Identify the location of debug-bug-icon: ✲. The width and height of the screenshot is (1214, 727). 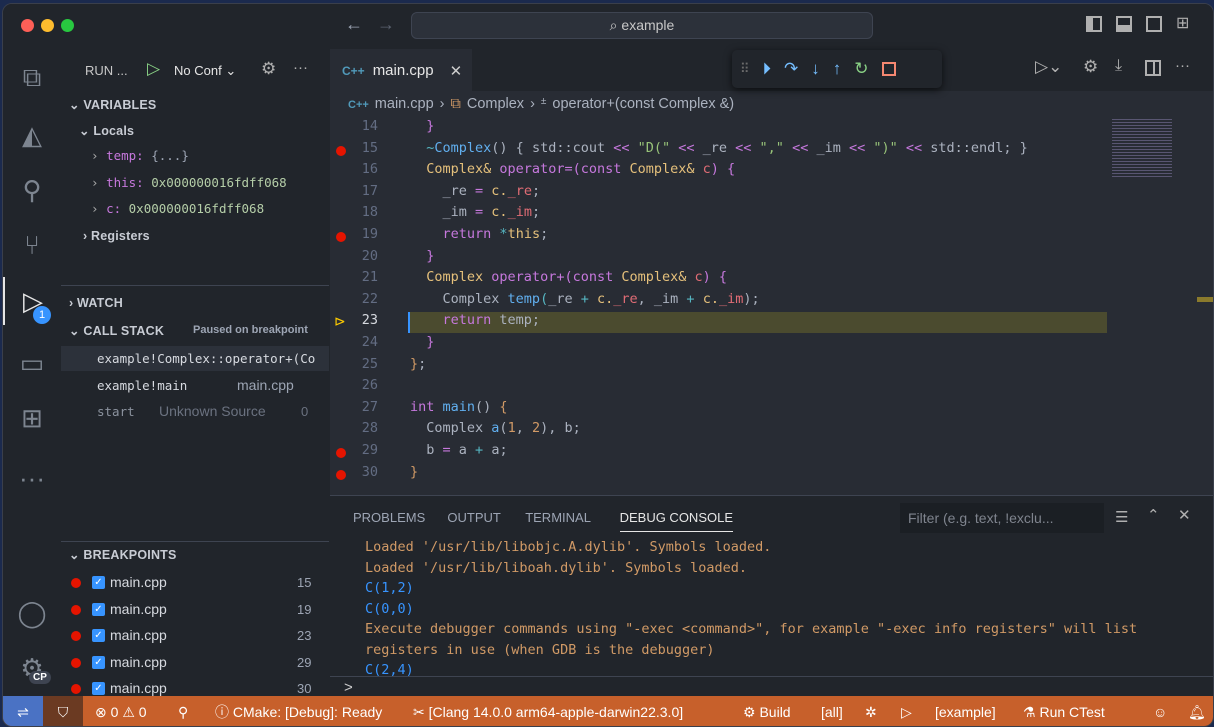
(871, 711).